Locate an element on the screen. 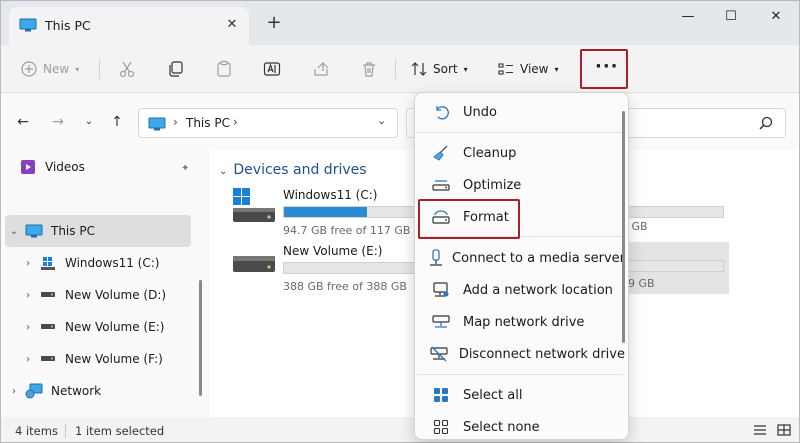  menu-item-label: Disconnect network drive is located at coordinates (541, 354).